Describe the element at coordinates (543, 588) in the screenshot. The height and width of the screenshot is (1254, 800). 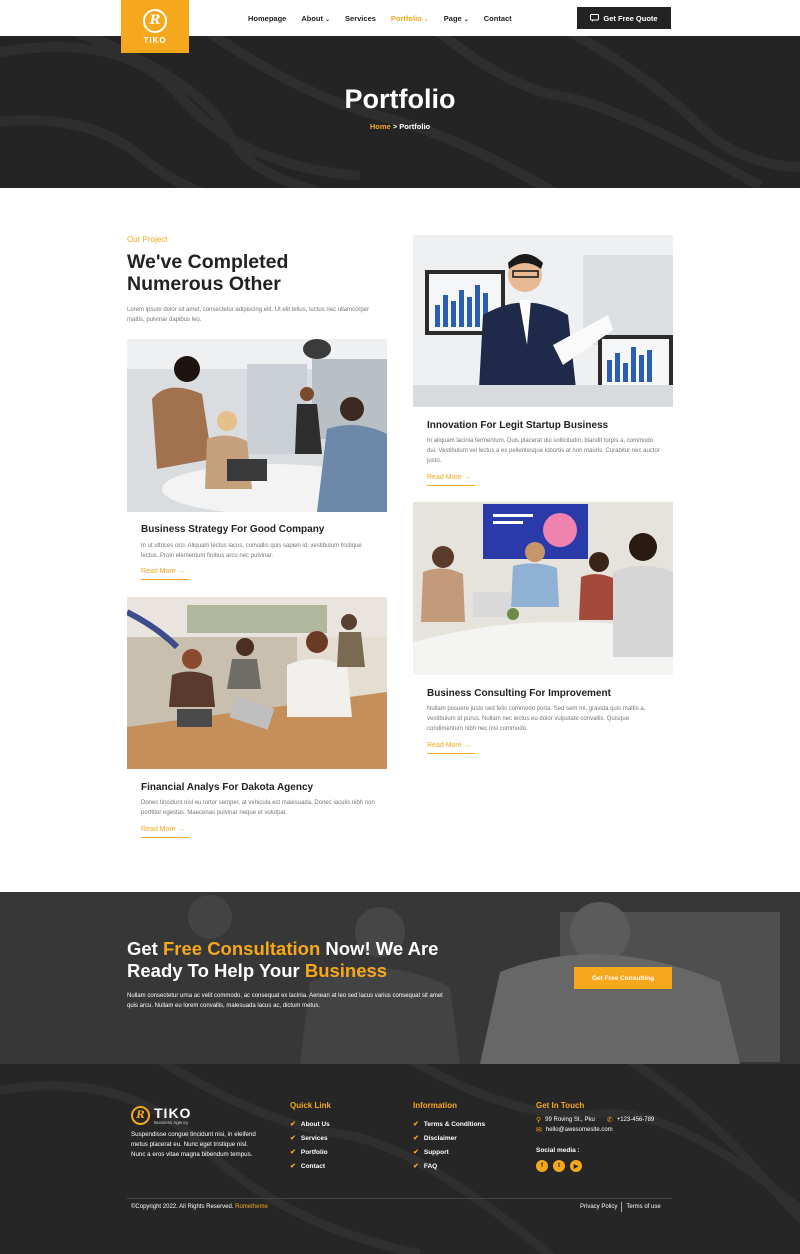
I see `project-image-meeting-room` at that location.